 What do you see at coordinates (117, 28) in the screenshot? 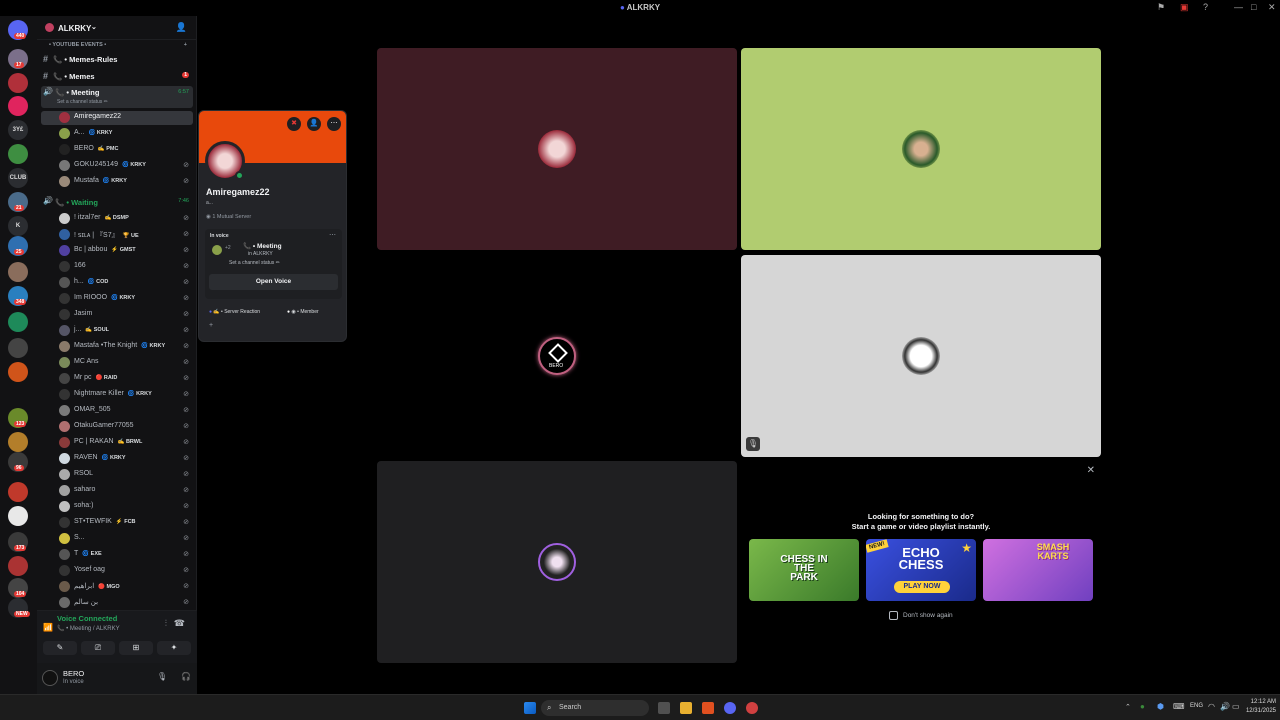
I see `server-header: ALKRKY ⌄ 👤` at bounding box center [117, 28].